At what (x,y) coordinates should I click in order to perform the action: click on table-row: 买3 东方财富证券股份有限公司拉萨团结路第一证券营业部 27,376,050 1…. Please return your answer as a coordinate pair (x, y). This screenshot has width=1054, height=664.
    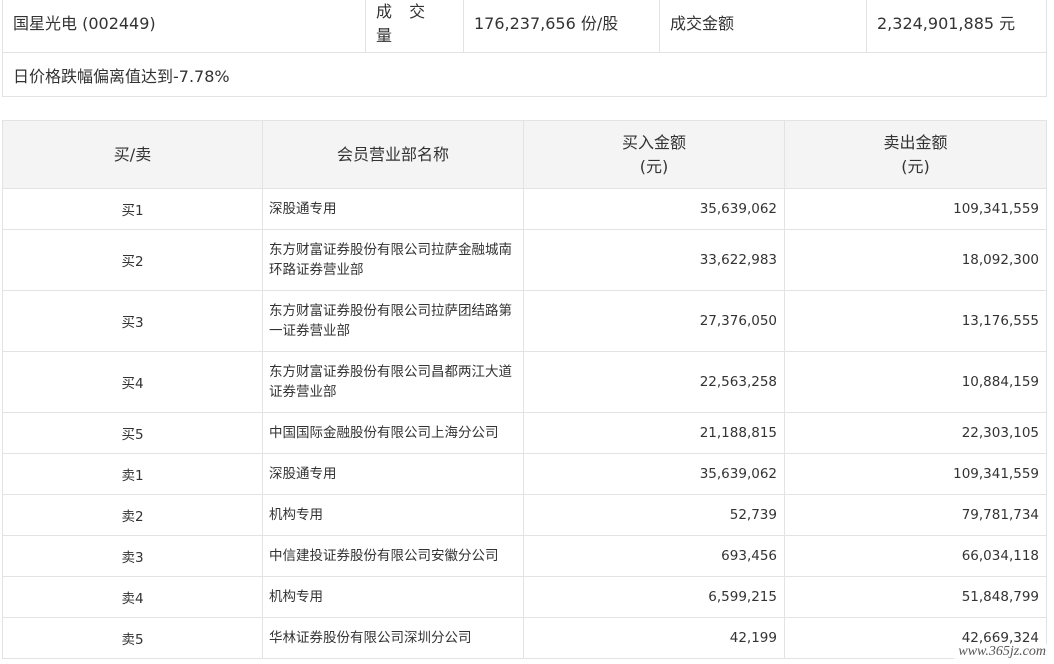
    Looking at the image, I should click on (524, 321).